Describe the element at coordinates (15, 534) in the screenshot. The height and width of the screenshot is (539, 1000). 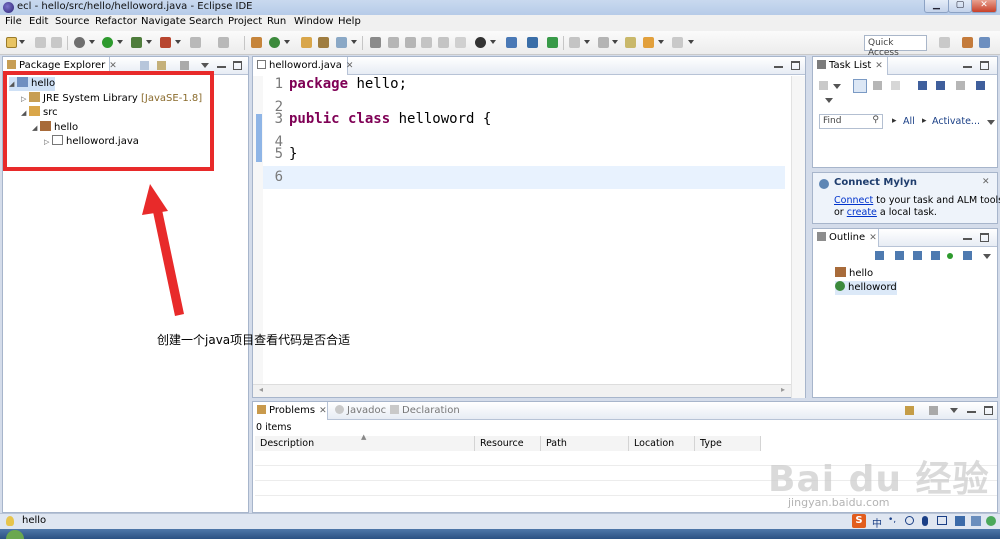
I see `start-button-icon` at that location.